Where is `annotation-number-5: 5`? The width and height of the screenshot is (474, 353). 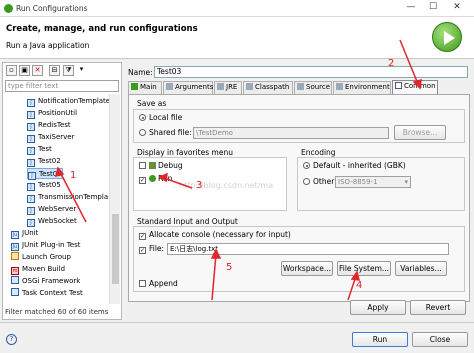
annotation-number-5: 5 is located at coordinates (229, 267).